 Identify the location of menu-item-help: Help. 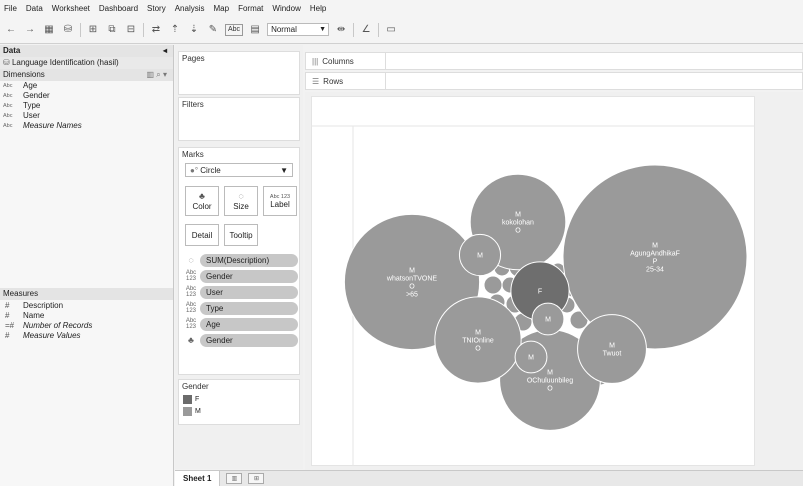
(318, 8).